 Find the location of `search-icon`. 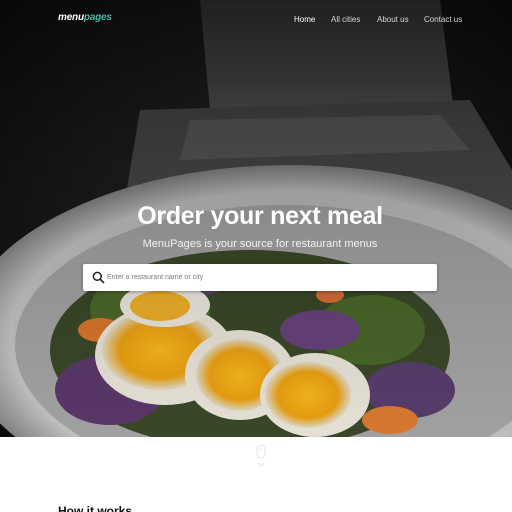

search-icon is located at coordinates (98, 277).